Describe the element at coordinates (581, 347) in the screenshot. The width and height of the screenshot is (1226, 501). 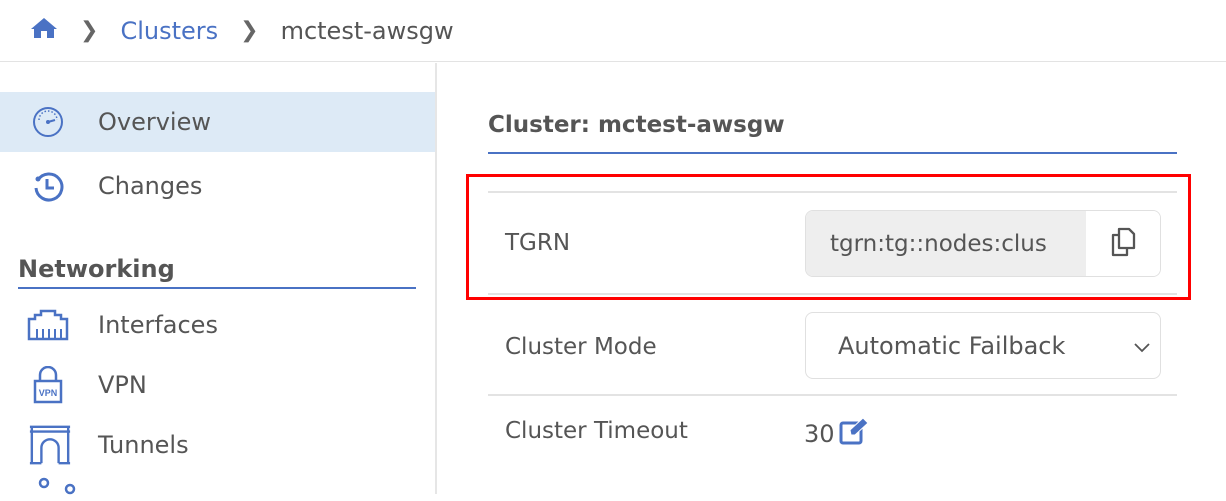
I see `cluster-mode-label: Cluster Mode` at that location.